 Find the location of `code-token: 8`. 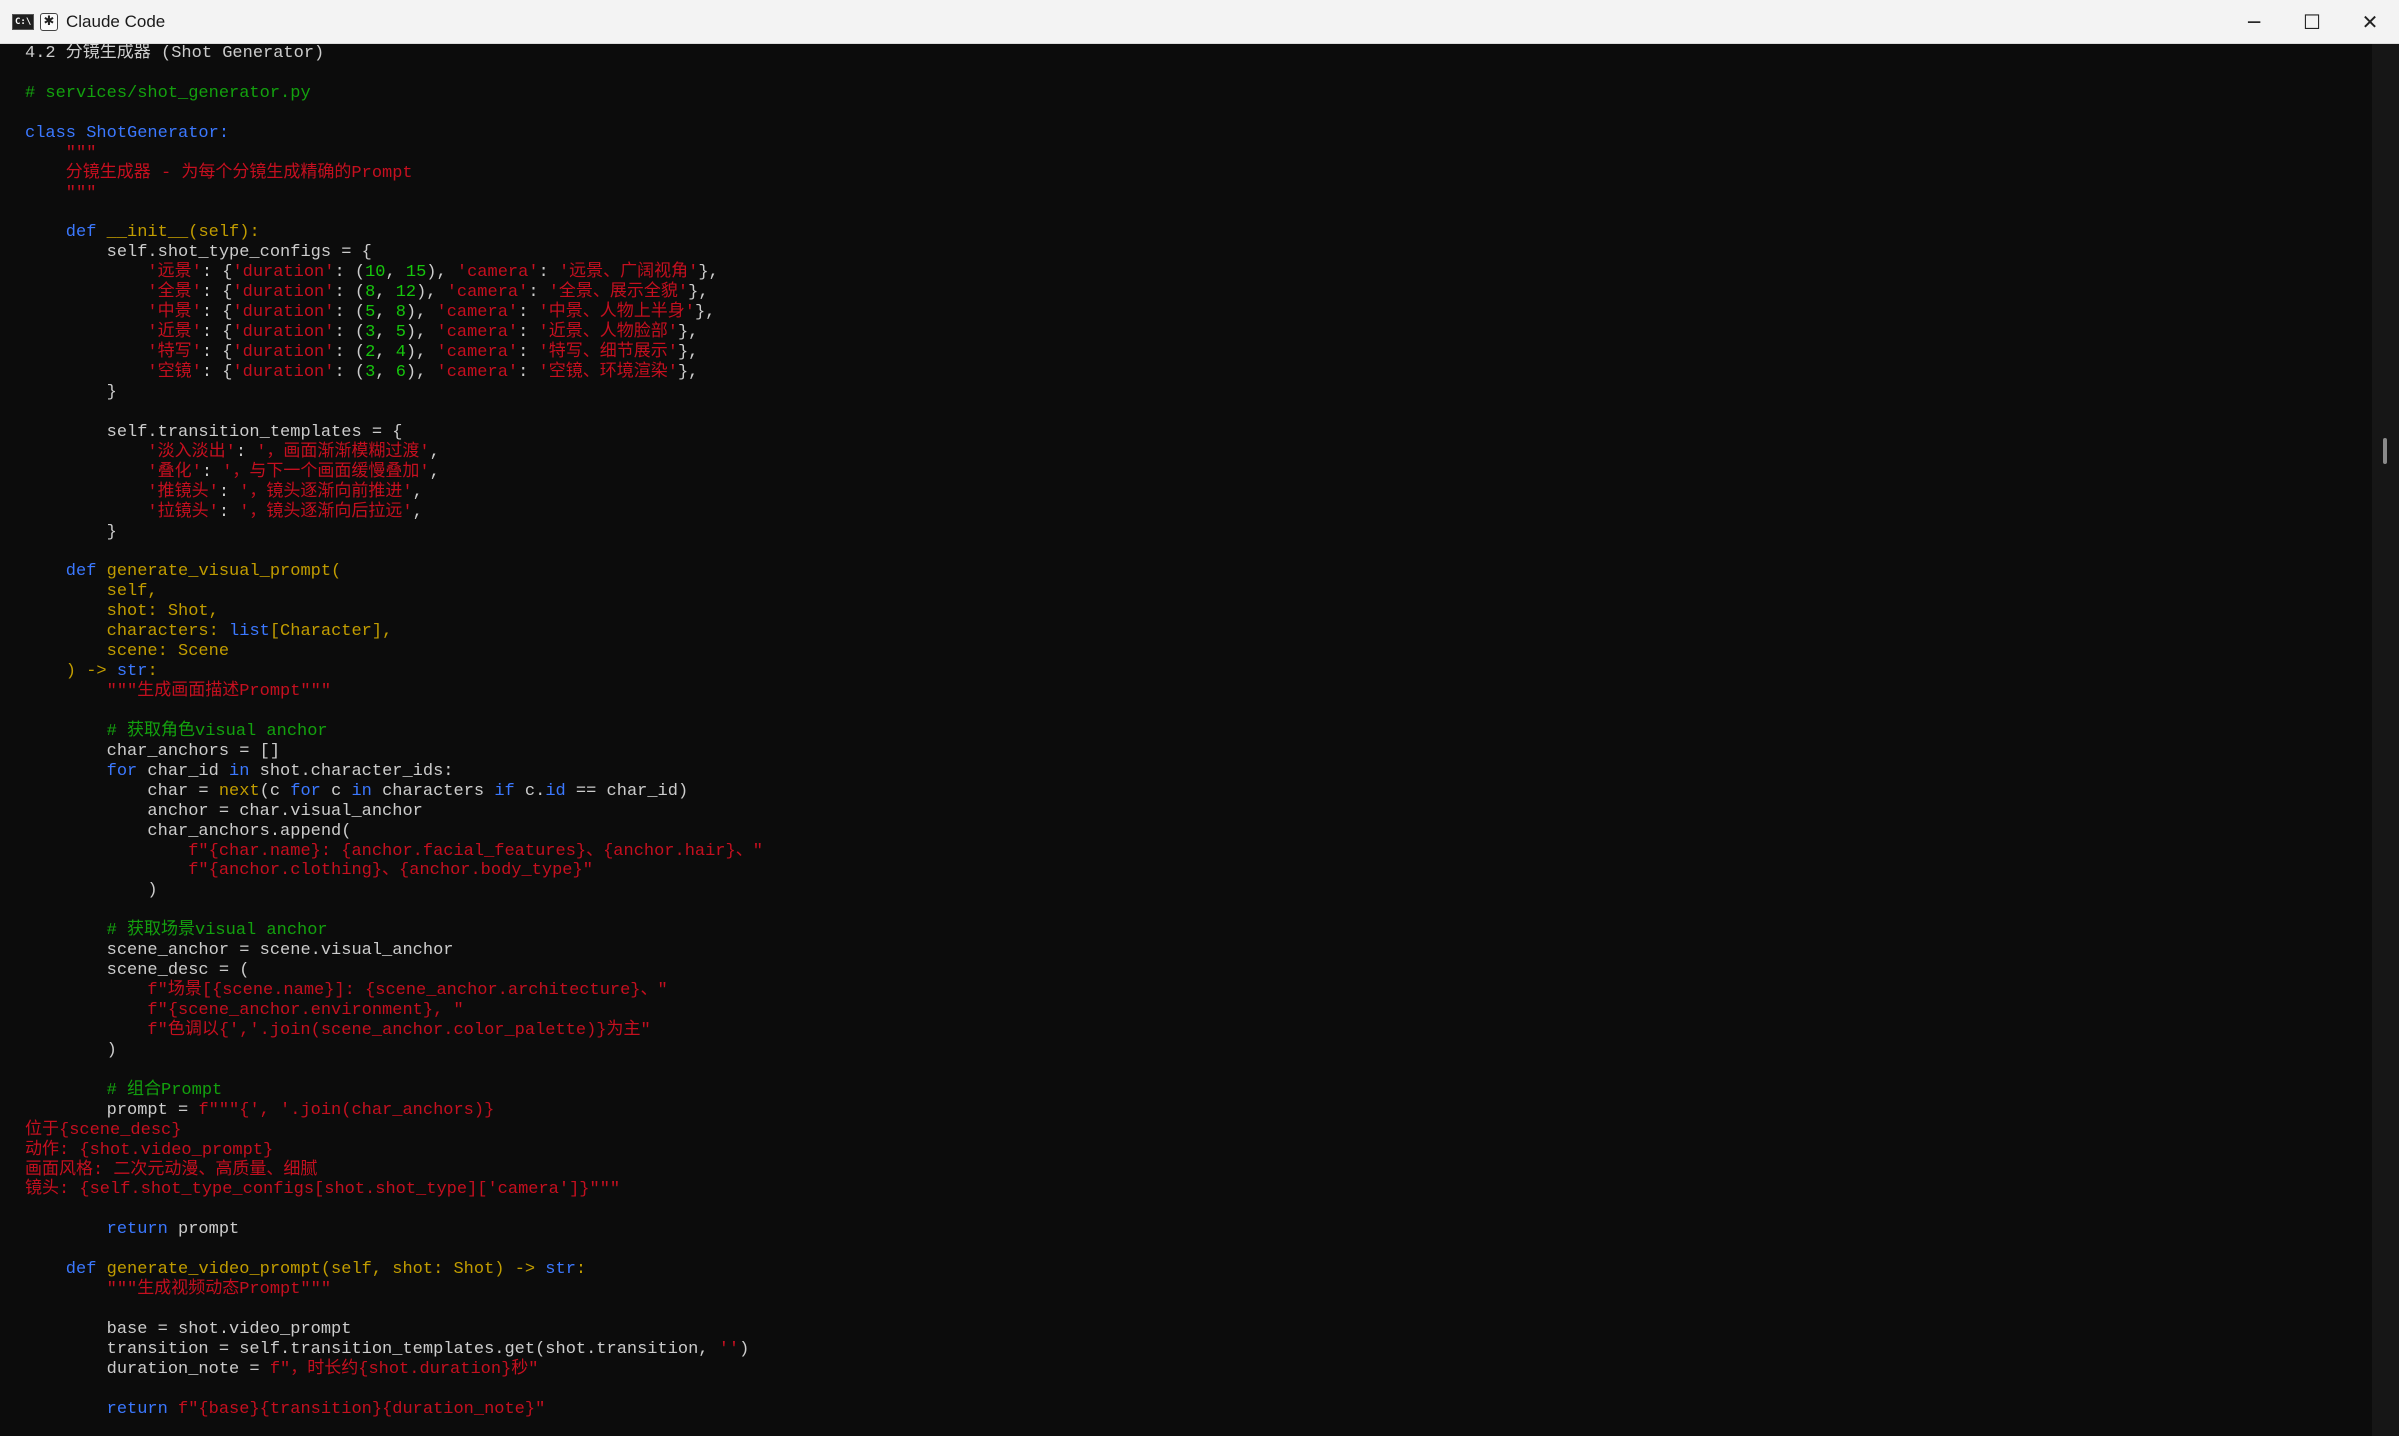

code-token: 8 is located at coordinates (400, 313).